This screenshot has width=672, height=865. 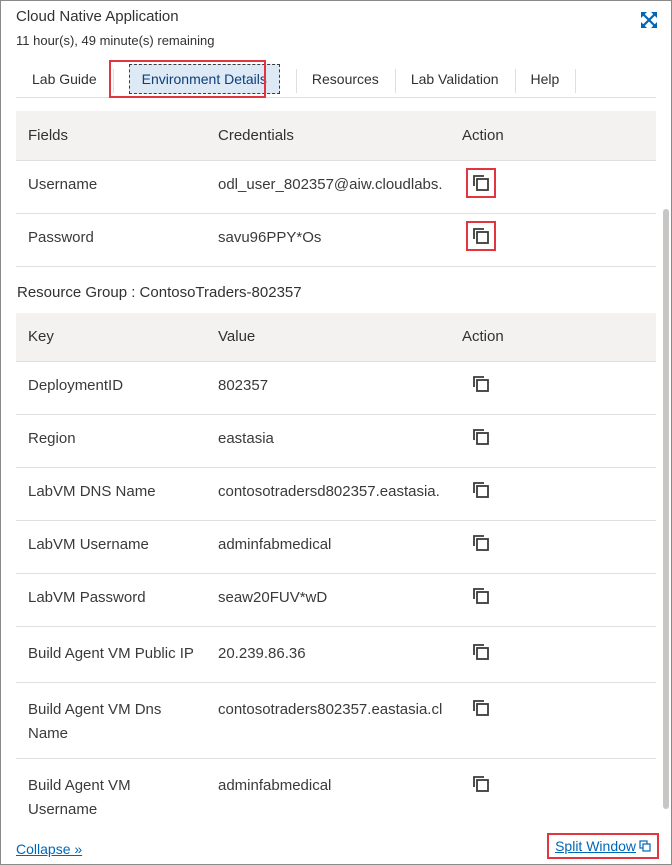 What do you see at coordinates (111, 240) in the screenshot?
I see `field-name: Password` at bounding box center [111, 240].